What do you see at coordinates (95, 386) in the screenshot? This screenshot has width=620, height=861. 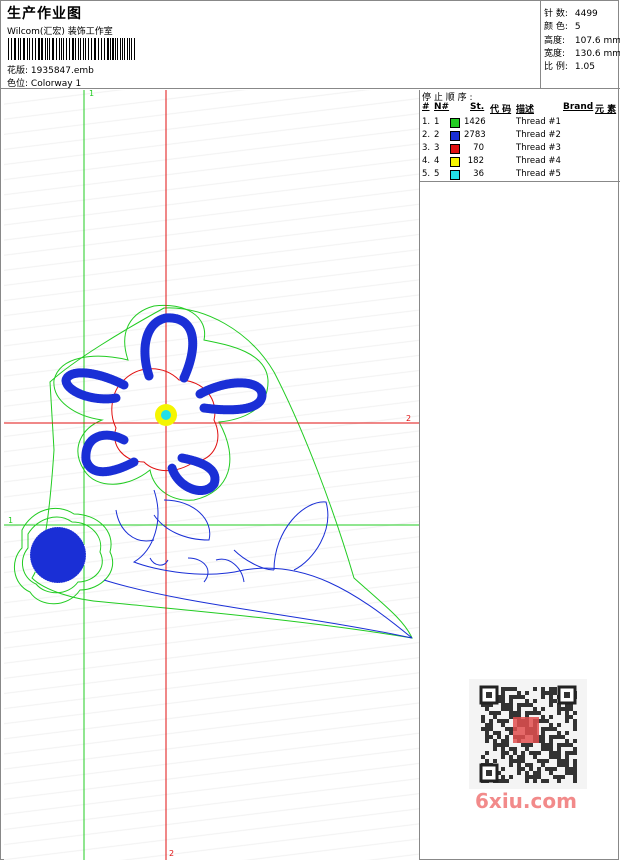 I see `petal-left` at bounding box center [95, 386].